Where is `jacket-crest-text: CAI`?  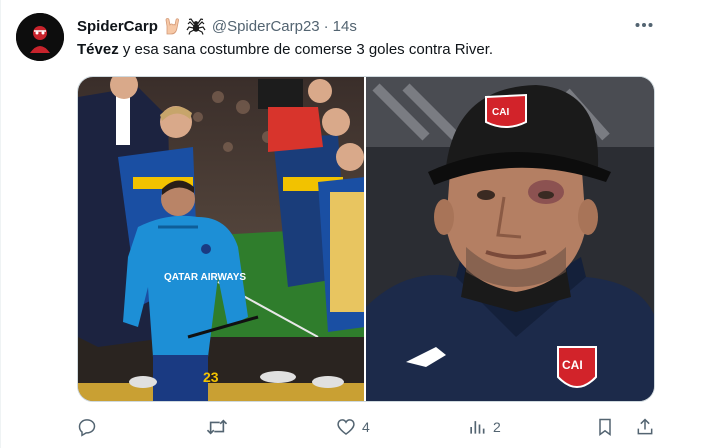 jacket-crest-text: CAI is located at coordinates (572, 365).